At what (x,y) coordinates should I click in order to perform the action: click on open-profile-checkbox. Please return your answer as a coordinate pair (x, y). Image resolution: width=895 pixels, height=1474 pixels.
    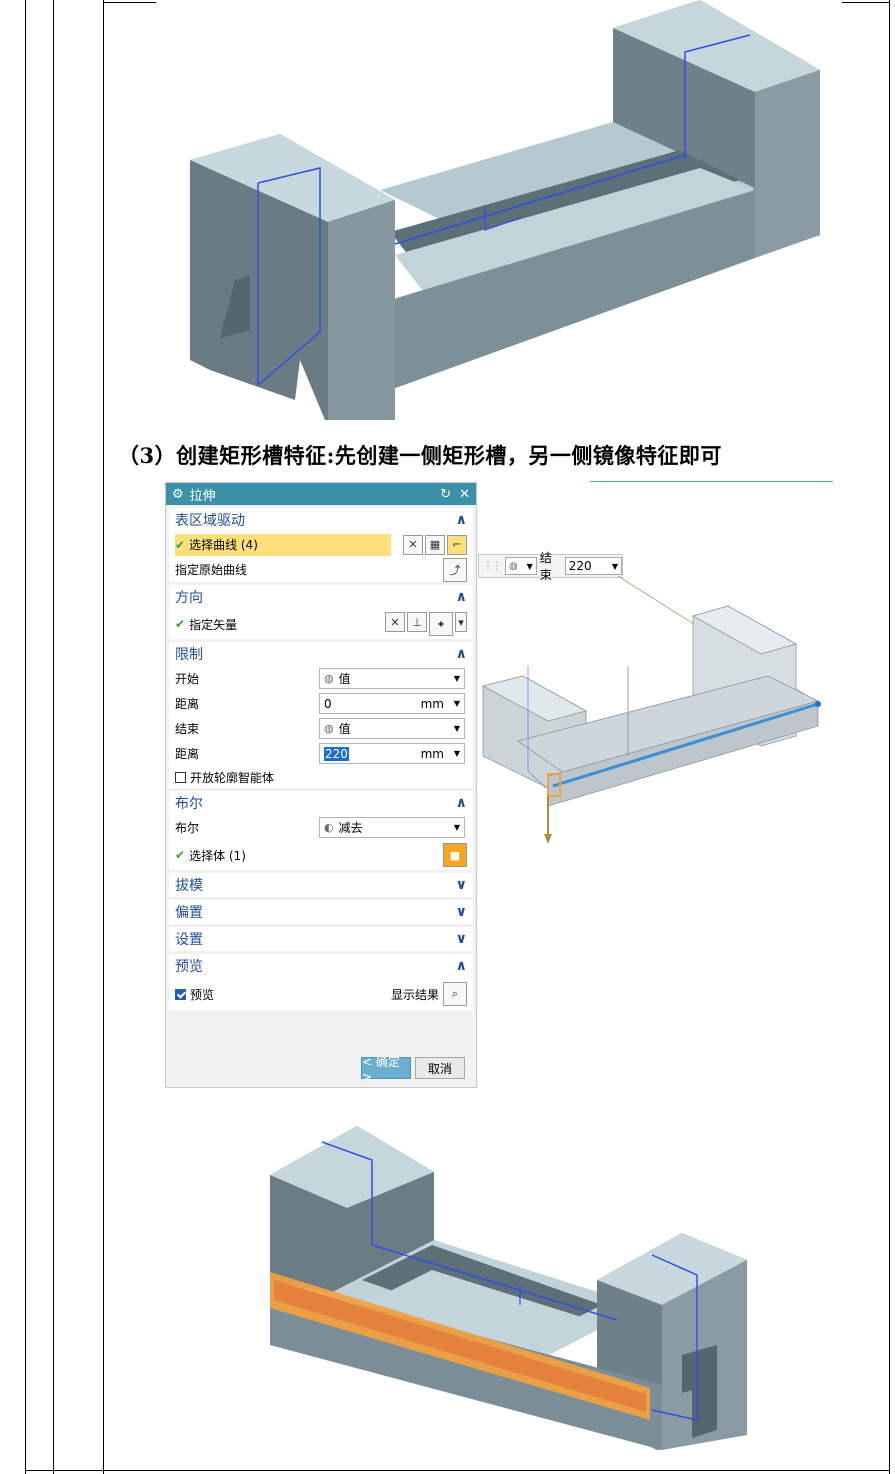
    Looking at the image, I should click on (180, 777).